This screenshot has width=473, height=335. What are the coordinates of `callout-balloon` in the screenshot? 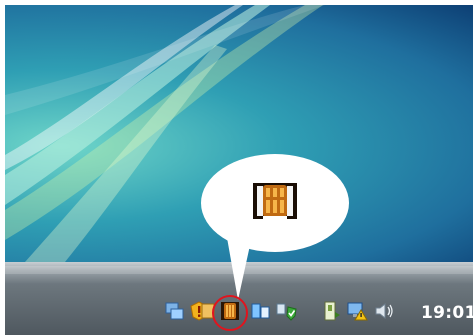 It's located at (275, 227).